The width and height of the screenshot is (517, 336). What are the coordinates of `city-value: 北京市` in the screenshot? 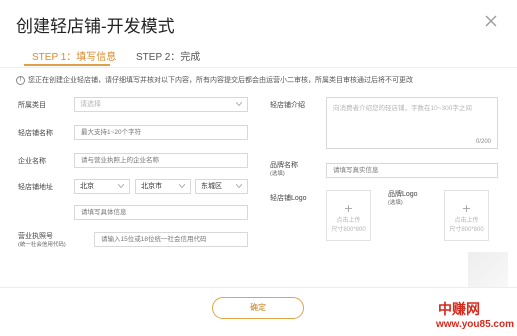 It's located at (151, 186).